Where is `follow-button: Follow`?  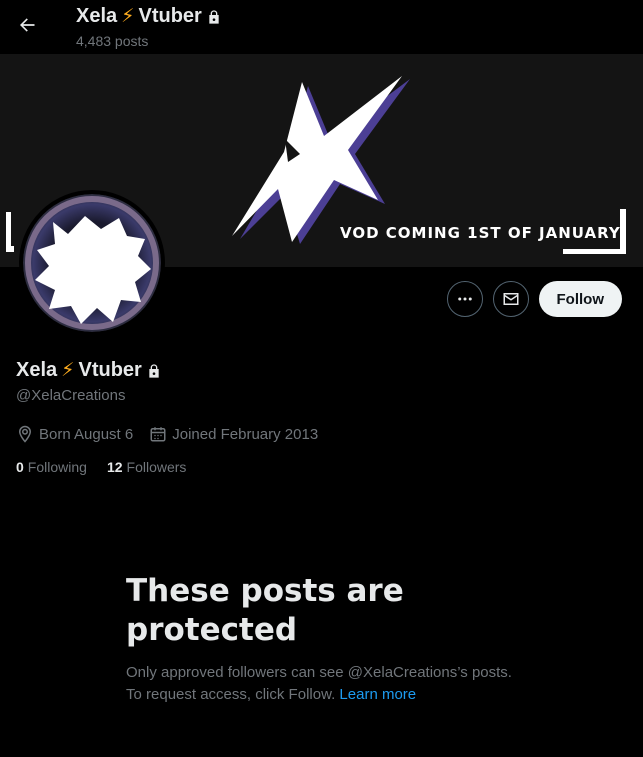 follow-button: Follow is located at coordinates (580, 299).